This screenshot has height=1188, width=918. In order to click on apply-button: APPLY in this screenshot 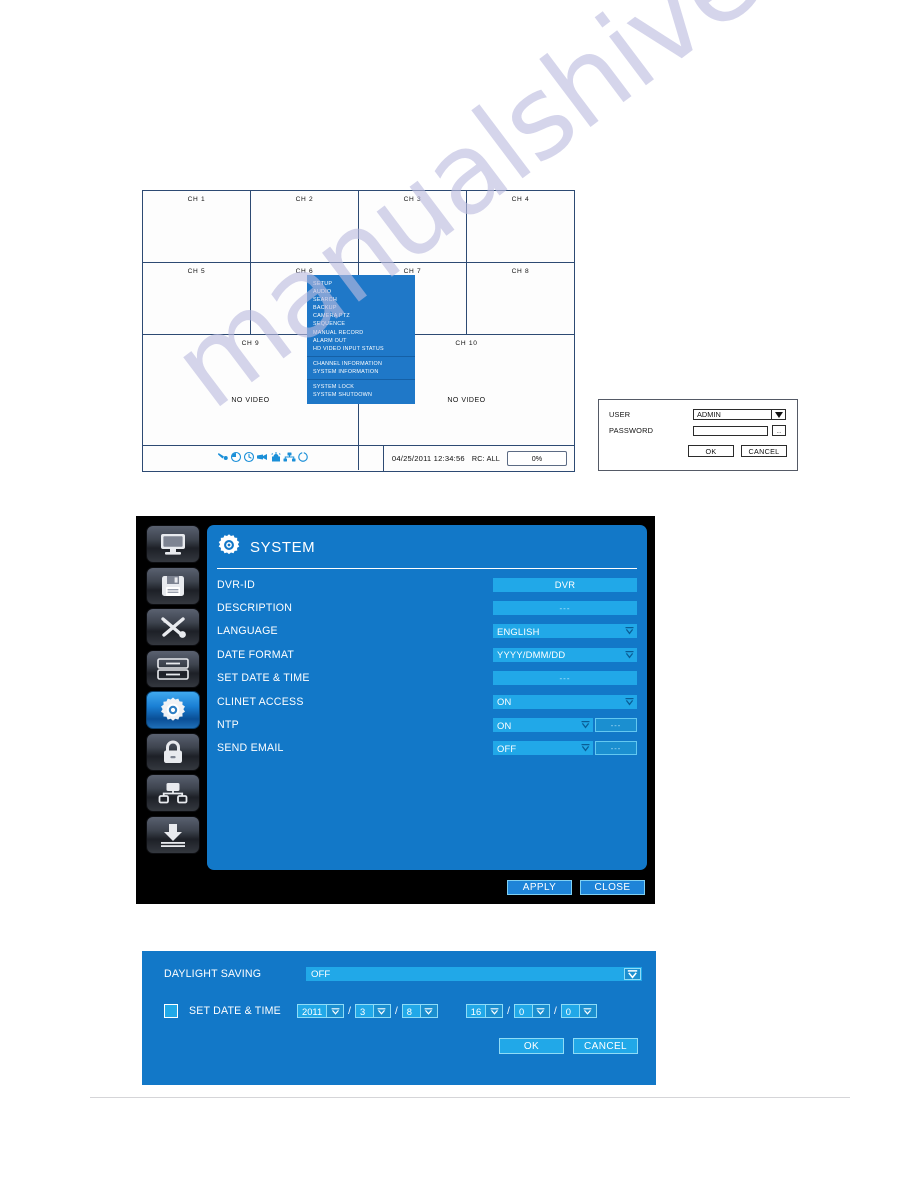, I will do `click(539, 887)`.